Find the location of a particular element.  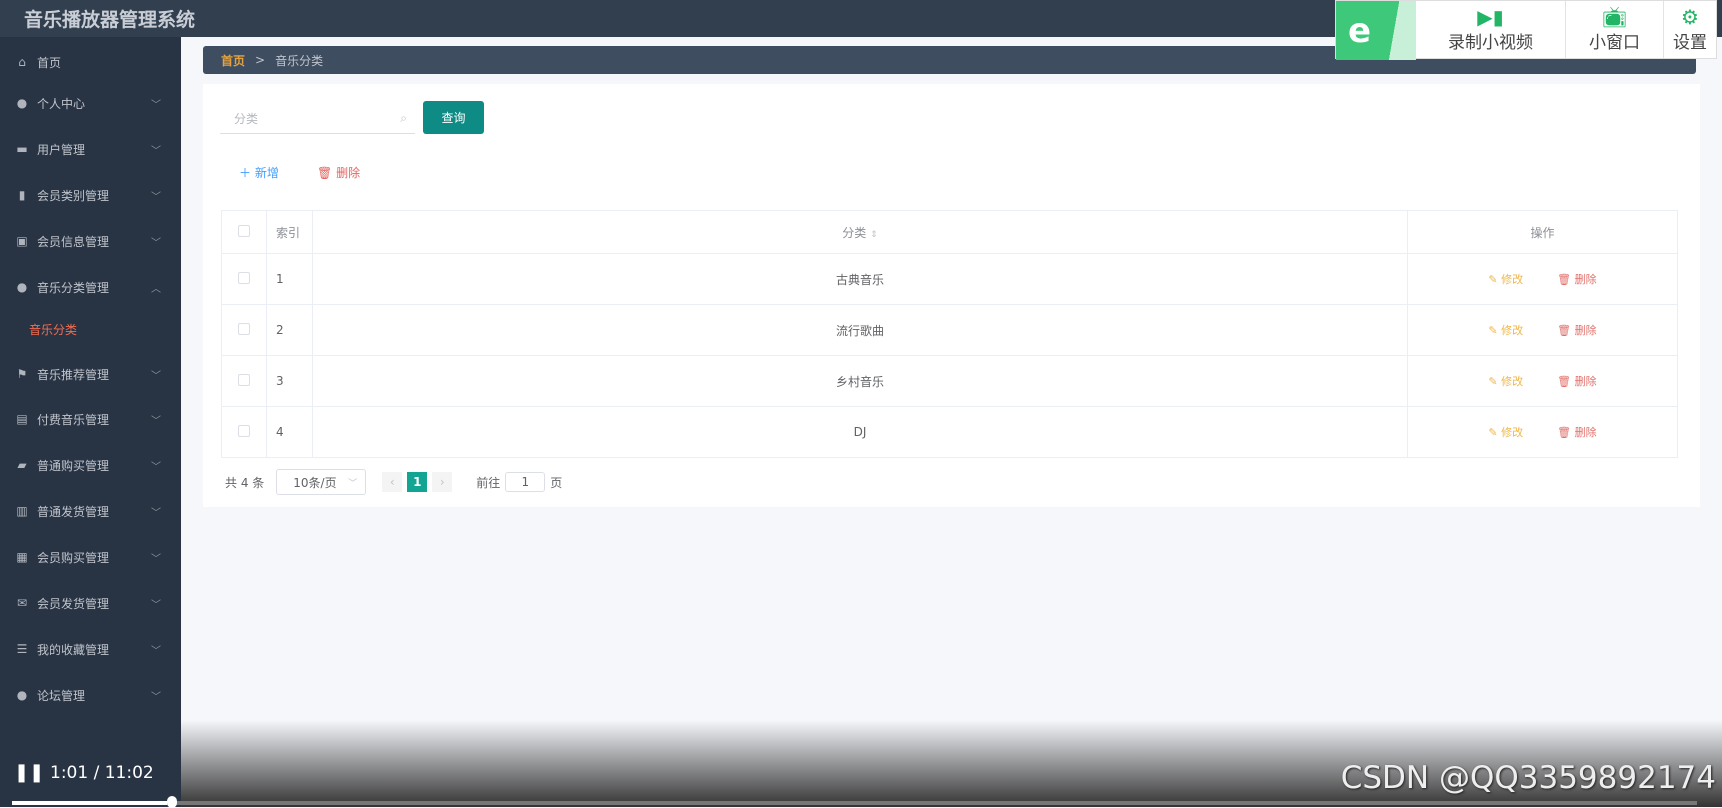

sidebar-item-label: 付费音乐管理 is located at coordinates (73, 419).